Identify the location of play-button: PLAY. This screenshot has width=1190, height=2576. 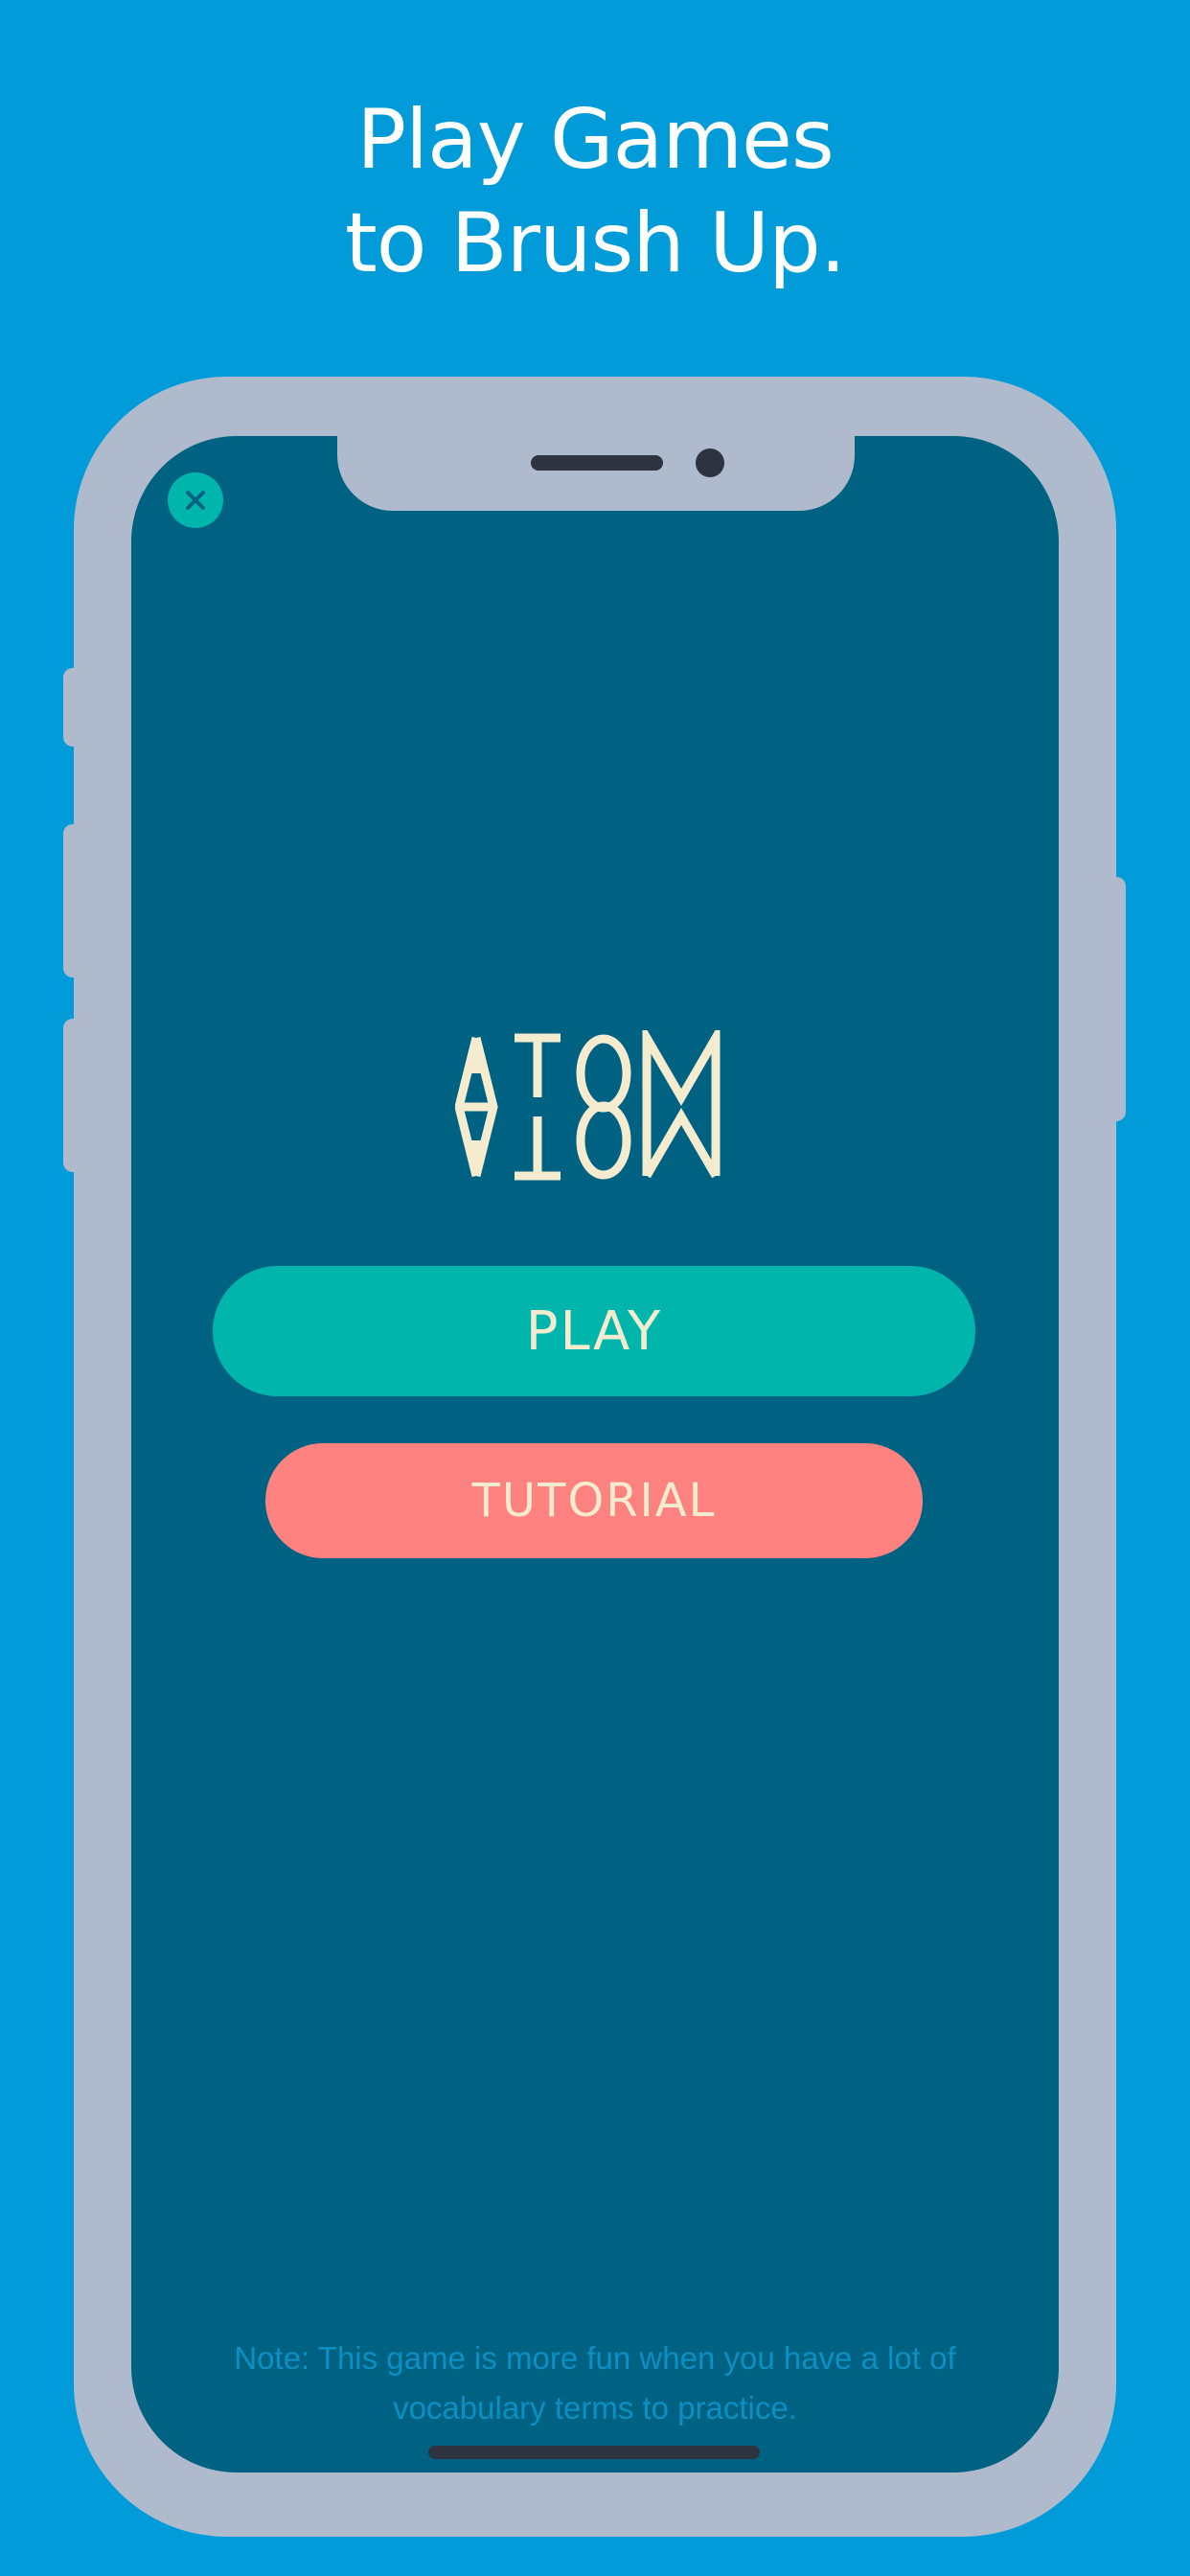
(594, 1331).